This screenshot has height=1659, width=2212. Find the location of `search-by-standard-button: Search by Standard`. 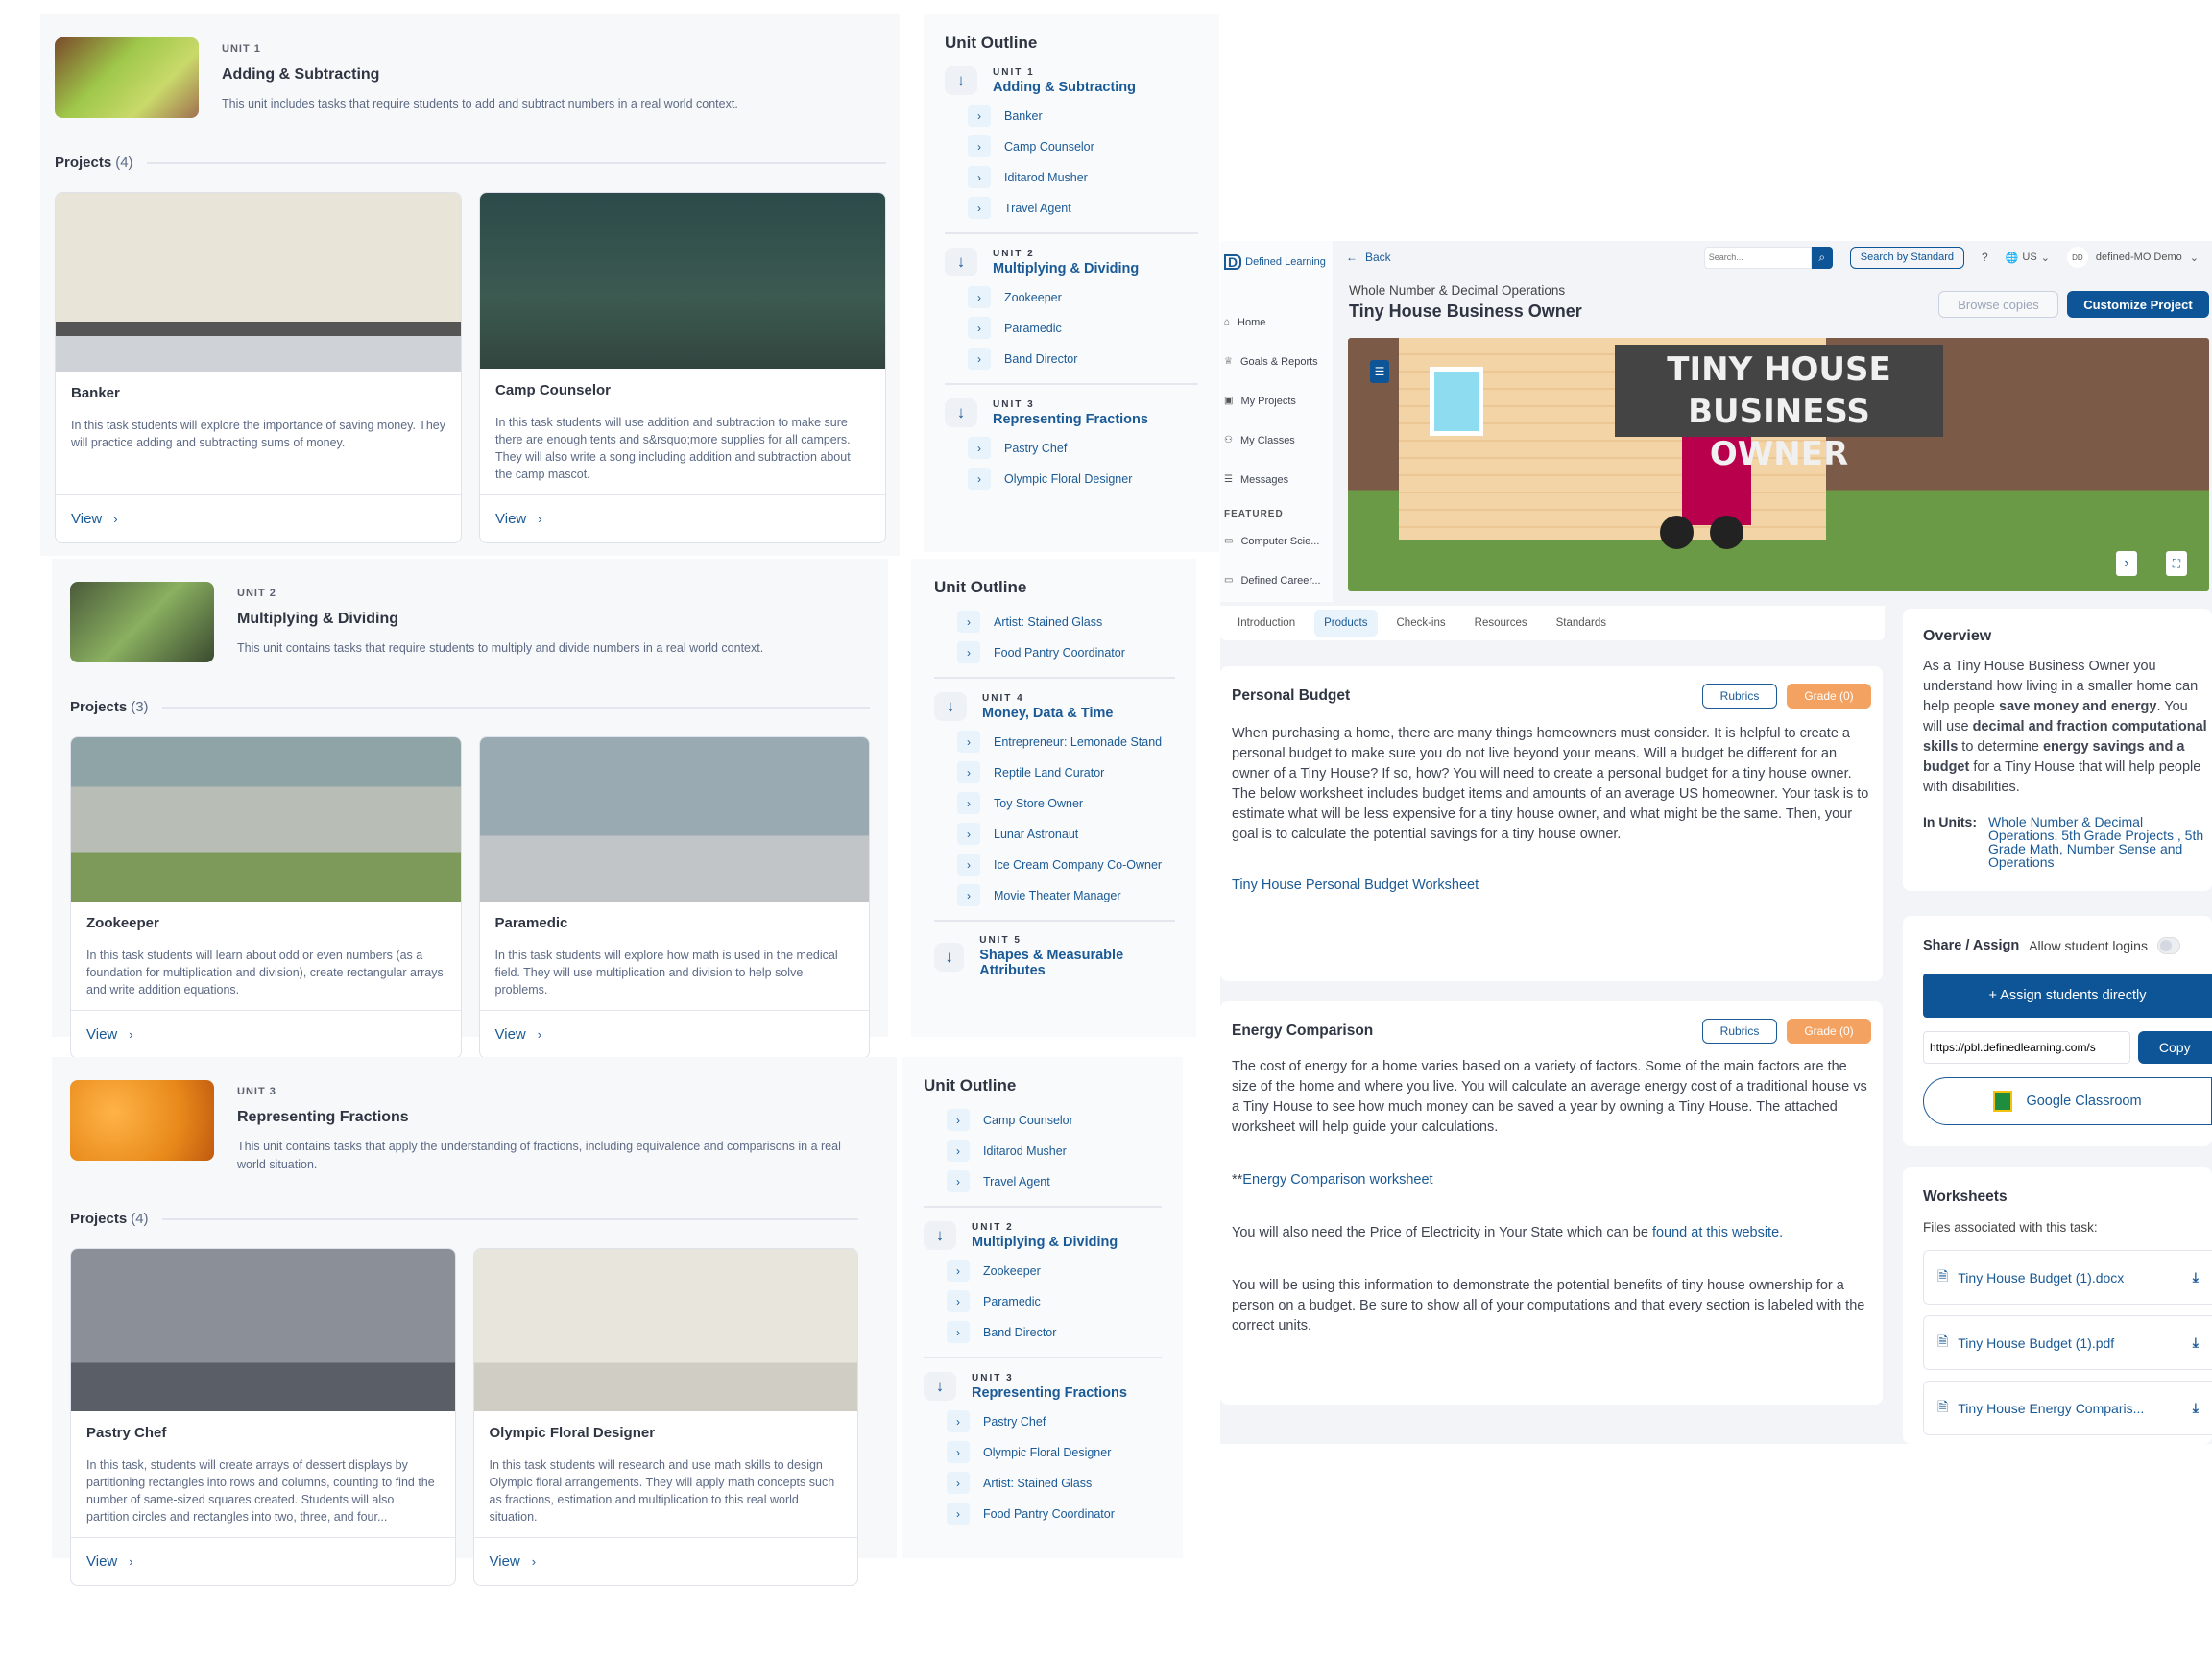

search-by-standard-button: Search by Standard is located at coordinates (1907, 257).